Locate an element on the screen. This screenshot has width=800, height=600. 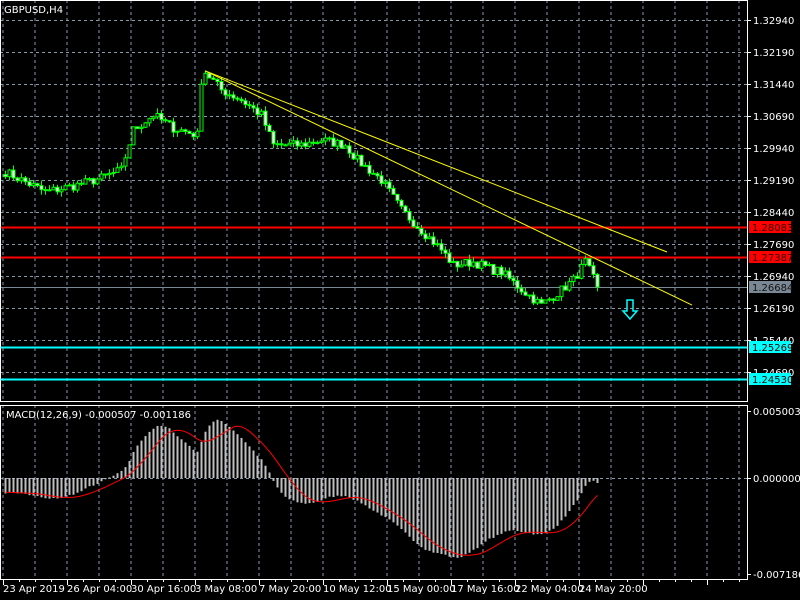
price-axis-label: 1.29190 is located at coordinates (773, 181).